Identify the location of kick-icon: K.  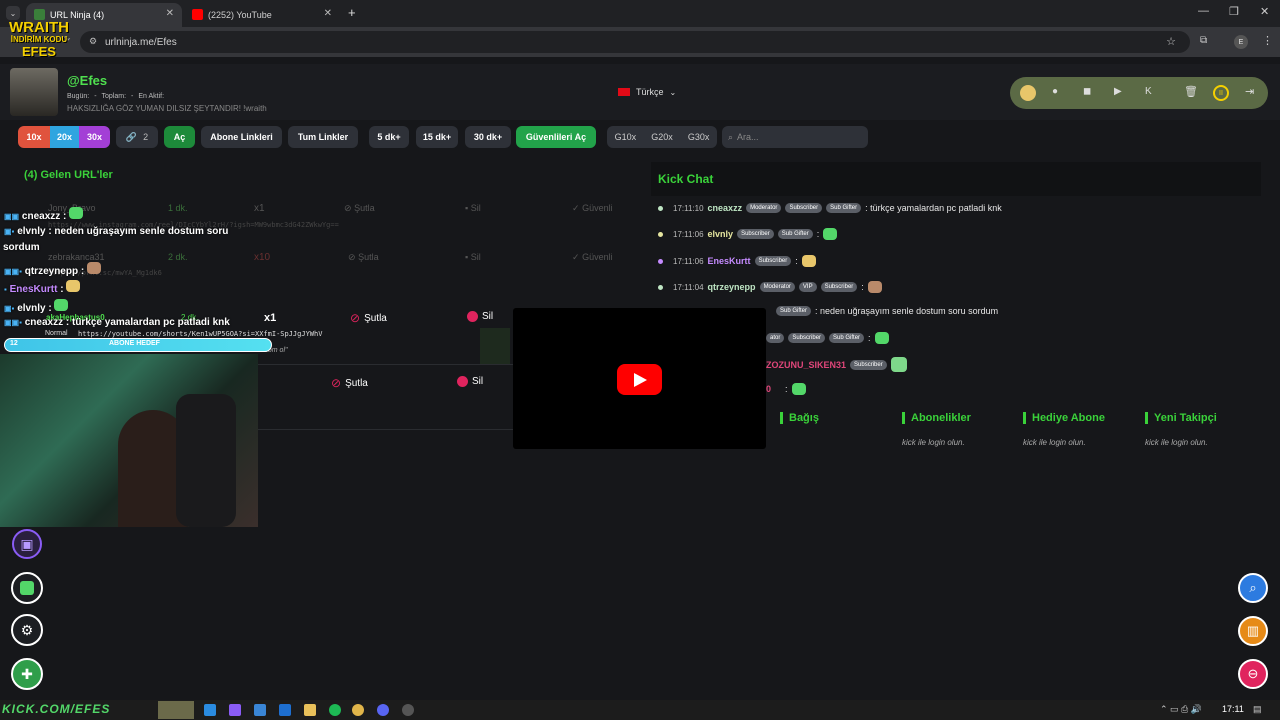
(1148, 91).